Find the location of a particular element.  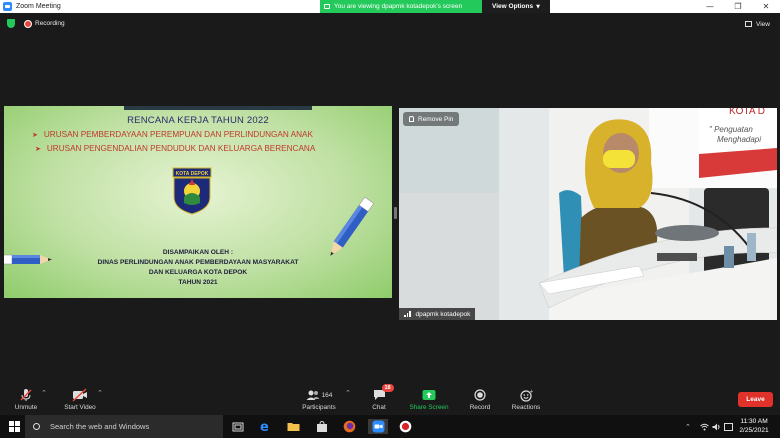

taskbar-search-box: Search the web and Windows is located at coordinates (124, 426).